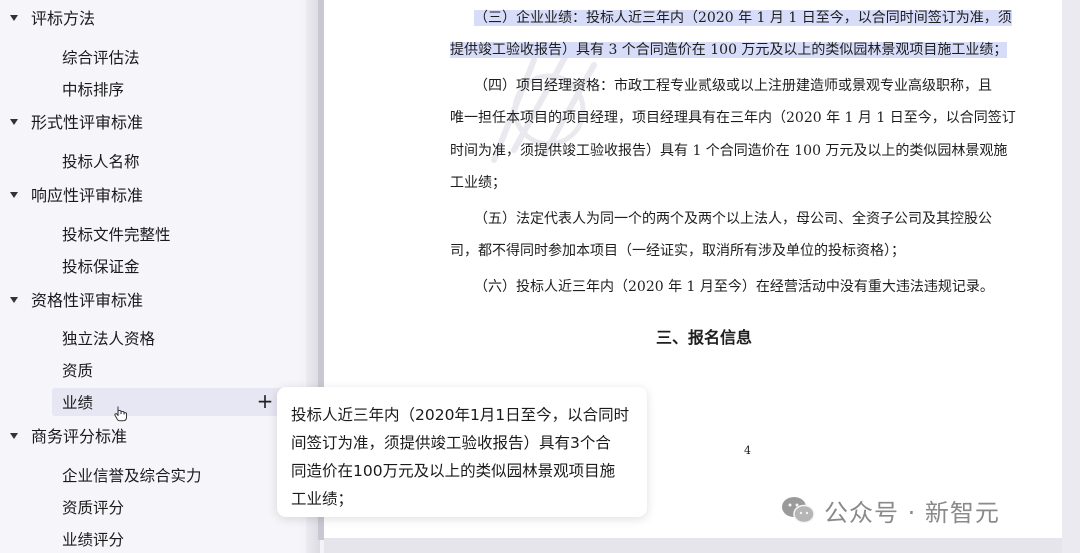 The image size is (1080, 553). I want to click on item-legal-entity: 独立法人资格, so click(108, 338).